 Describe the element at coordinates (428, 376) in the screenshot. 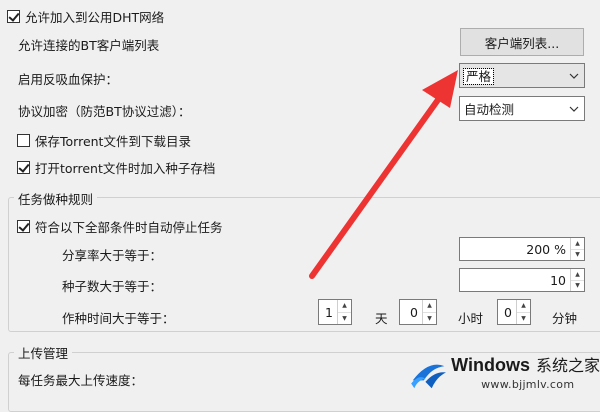

I see `windows-logo-icon` at that location.